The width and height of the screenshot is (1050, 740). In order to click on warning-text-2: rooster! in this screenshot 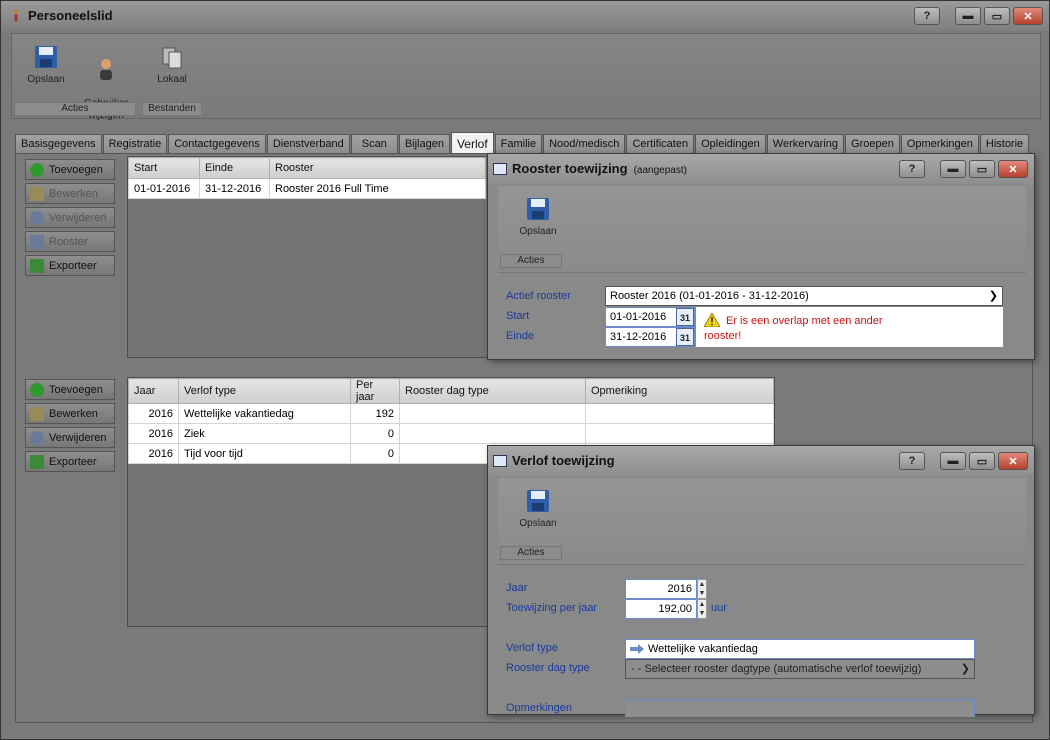, I will do `click(723, 336)`.